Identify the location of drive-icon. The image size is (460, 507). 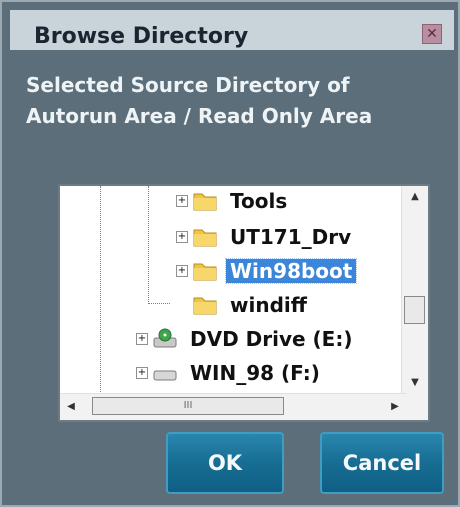
(165, 373).